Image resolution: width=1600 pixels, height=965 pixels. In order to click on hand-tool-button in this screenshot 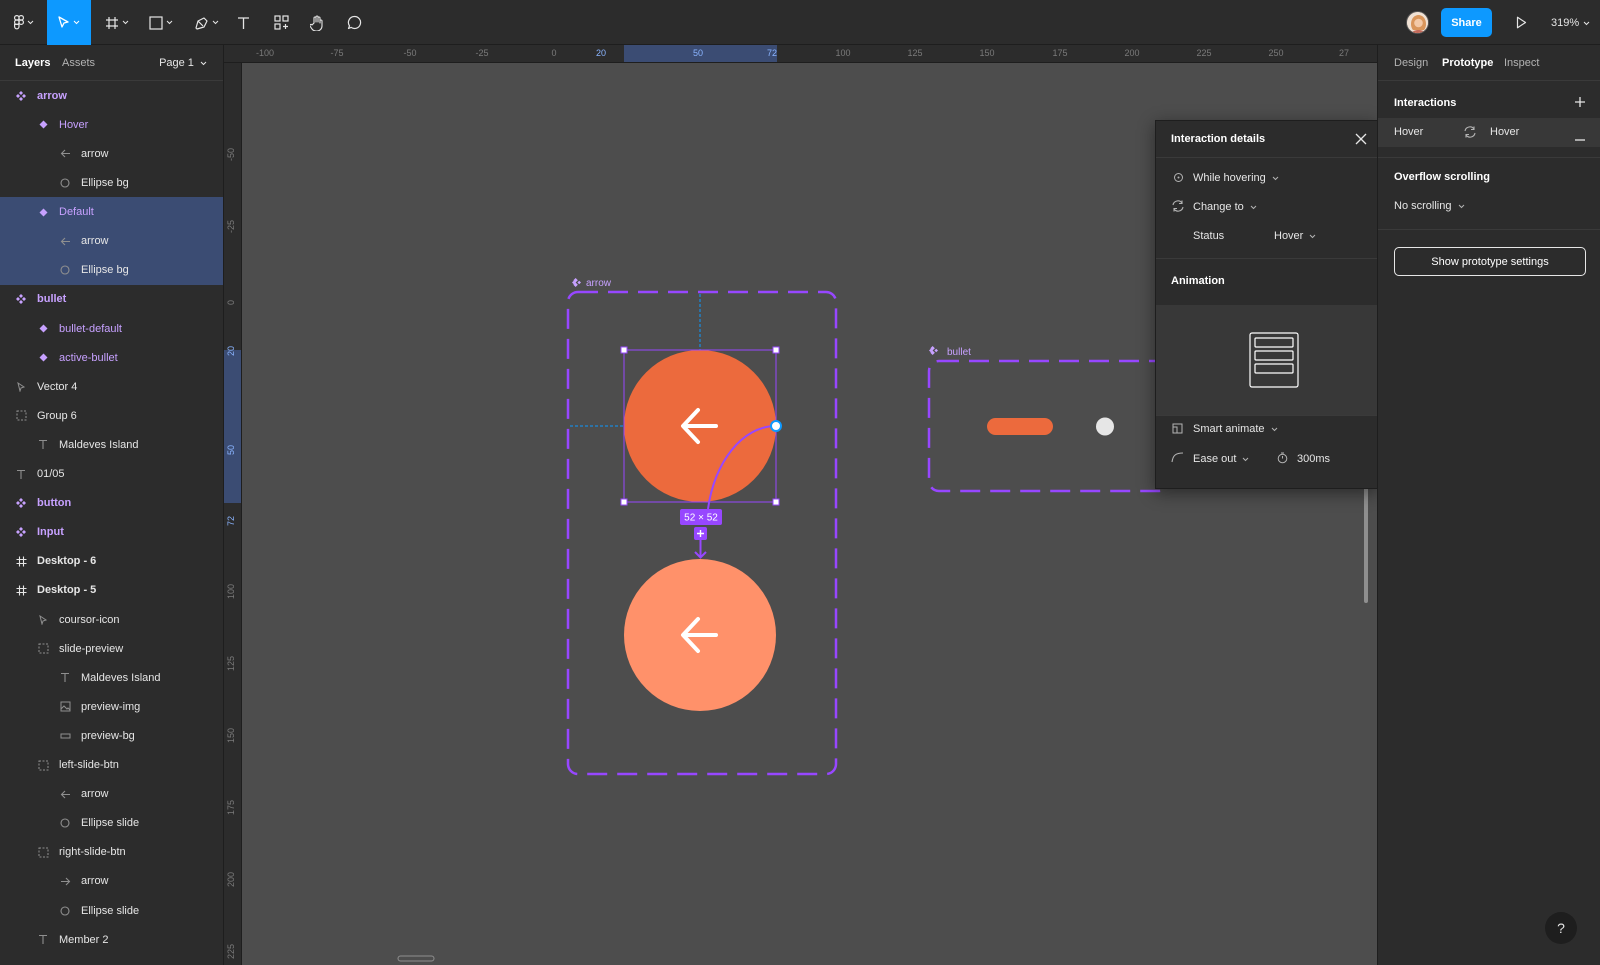, I will do `click(317, 22)`.